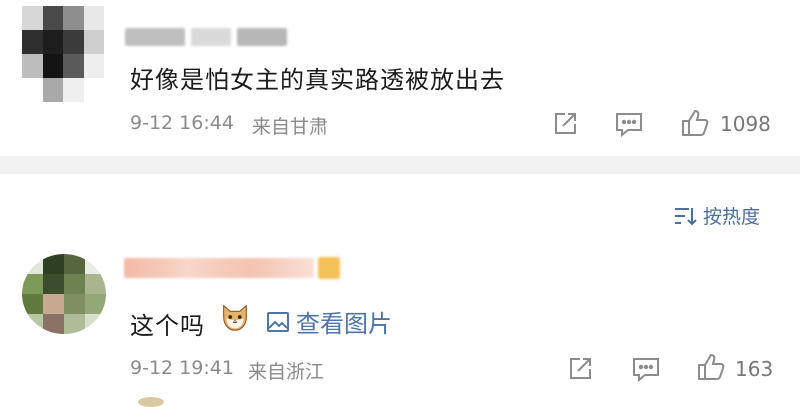 The height and width of the screenshot is (407, 800). I want to click on sort-button: 按热度, so click(716, 215).